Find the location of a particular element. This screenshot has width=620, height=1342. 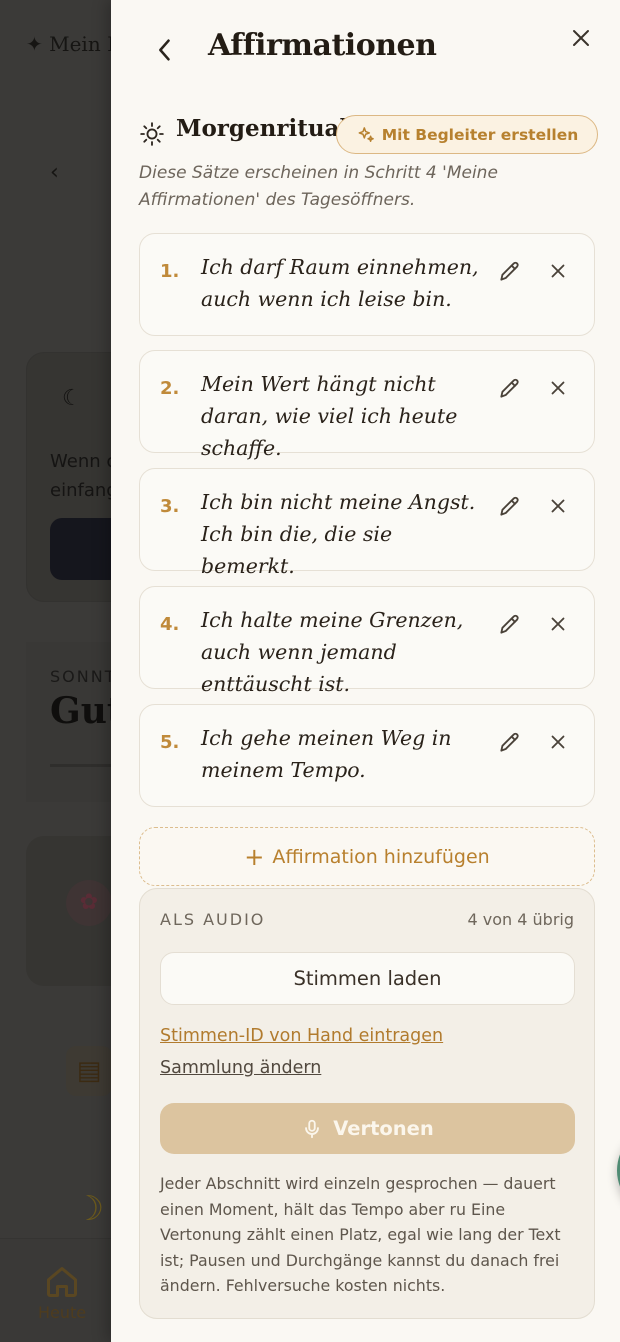

voice-button-label: Vertonen is located at coordinates (383, 1128).